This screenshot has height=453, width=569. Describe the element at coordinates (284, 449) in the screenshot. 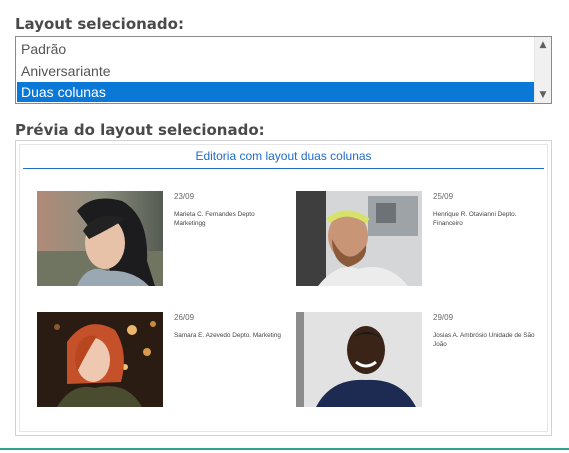

I see `bottom-divider` at that location.